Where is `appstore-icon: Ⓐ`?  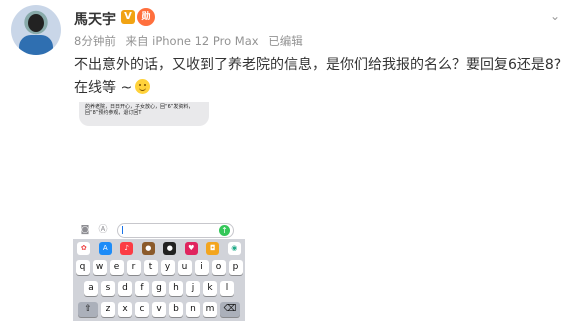
appstore-icon: Ⓐ is located at coordinates (103, 230).